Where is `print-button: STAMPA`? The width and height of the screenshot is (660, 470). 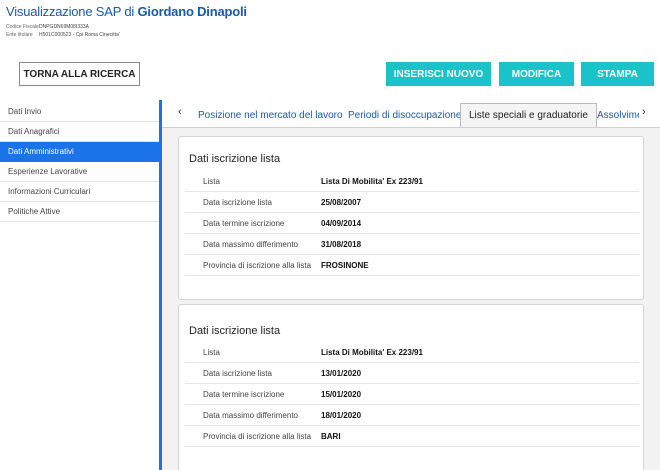 print-button: STAMPA is located at coordinates (617, 74).